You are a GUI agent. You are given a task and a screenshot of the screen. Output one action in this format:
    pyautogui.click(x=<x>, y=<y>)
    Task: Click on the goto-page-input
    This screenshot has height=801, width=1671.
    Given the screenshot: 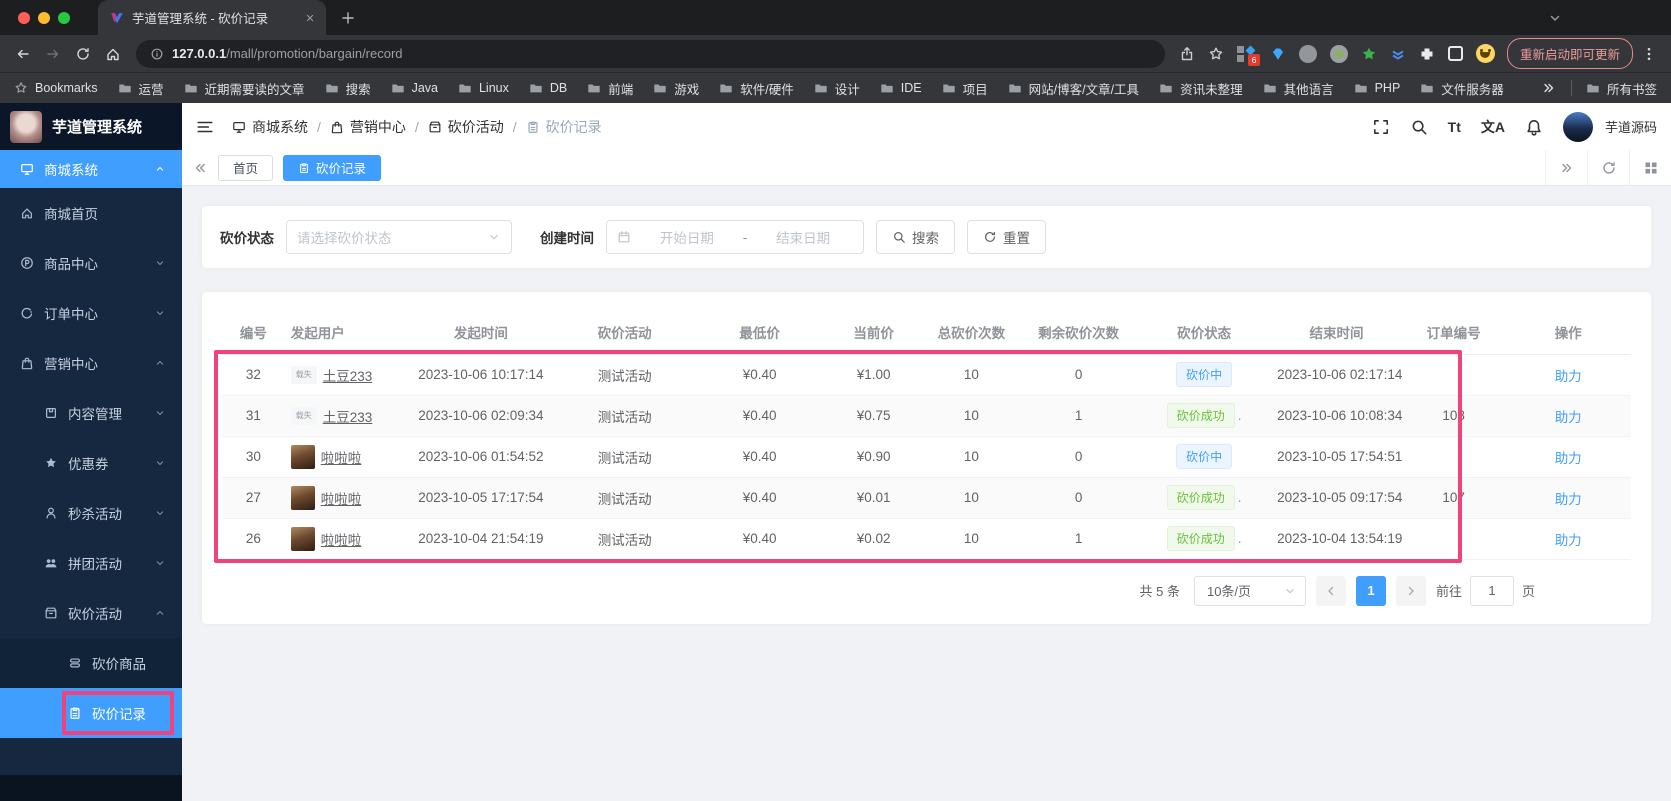 What is the action you would take?
    pyautogui.click(x=1491, y=590)
    